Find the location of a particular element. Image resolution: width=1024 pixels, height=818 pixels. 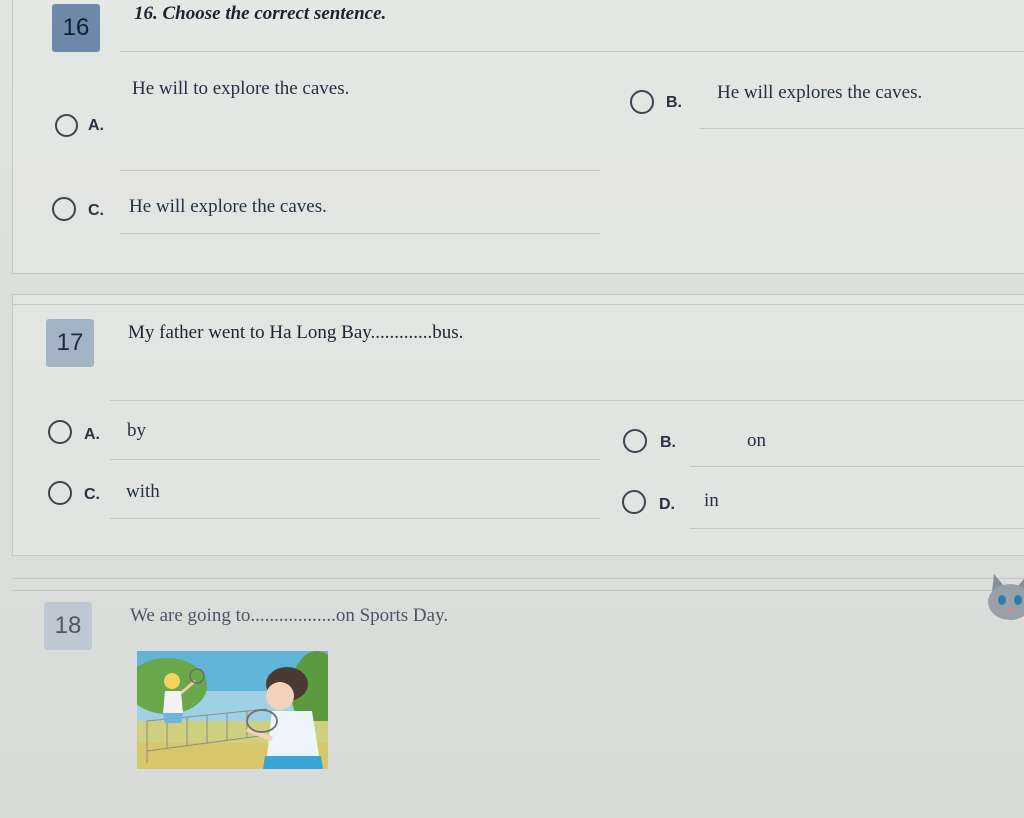

option-text-b: on is located at coordinates (756, 440).